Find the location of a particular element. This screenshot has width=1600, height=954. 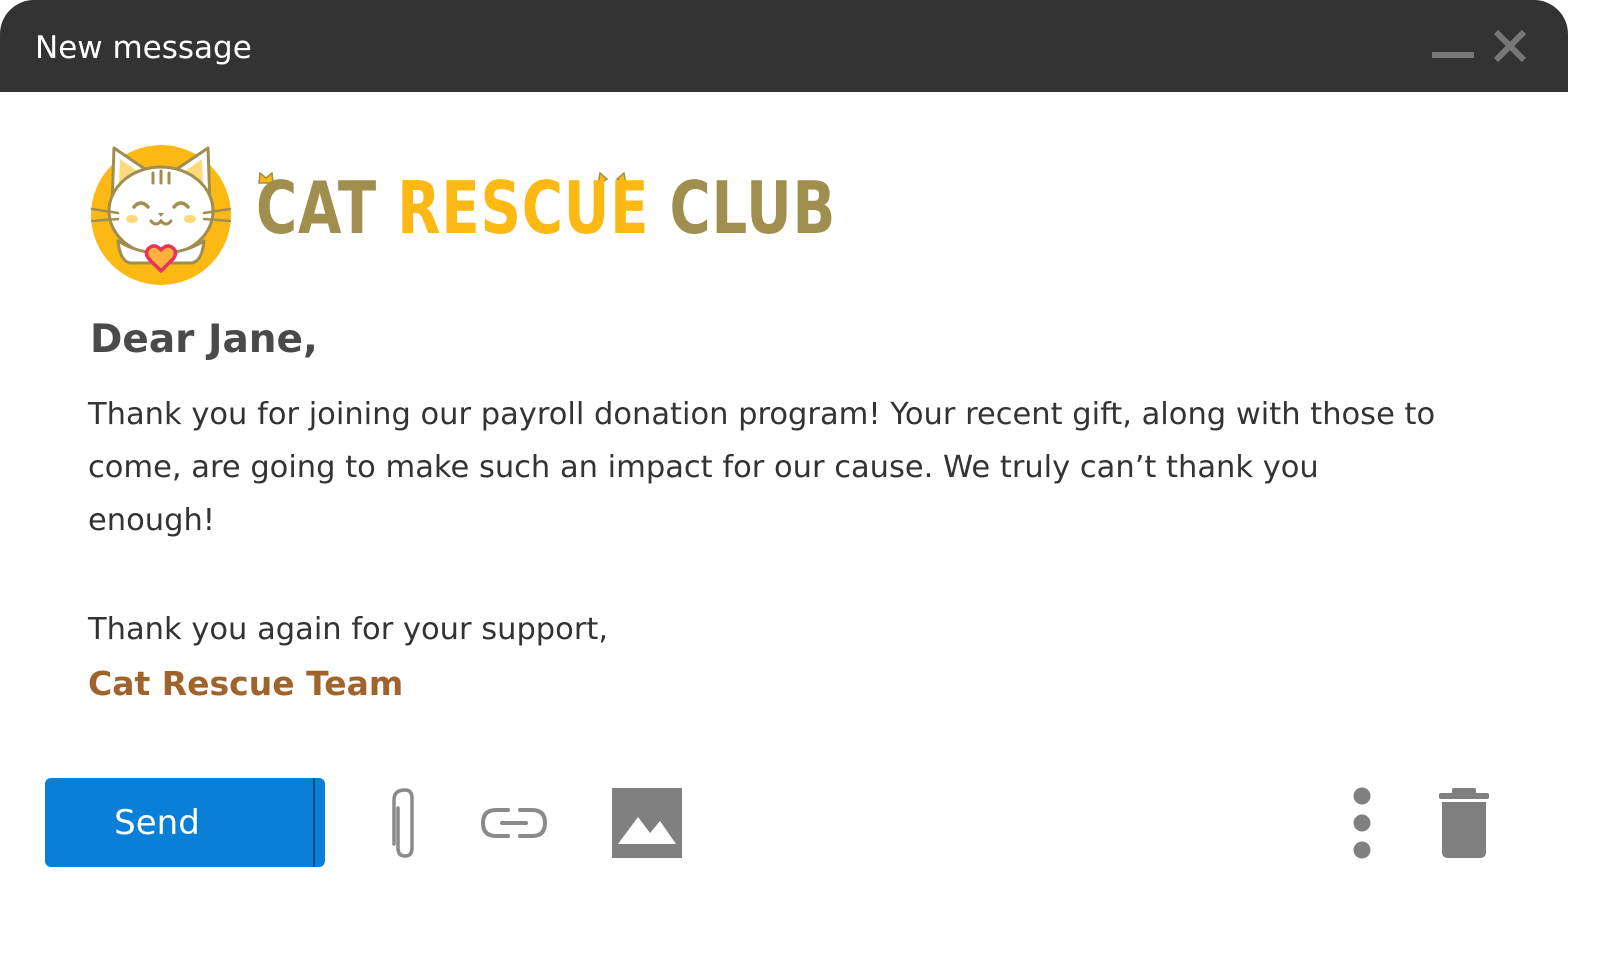

cat-logo-icon is located at coordinates (161, 215).